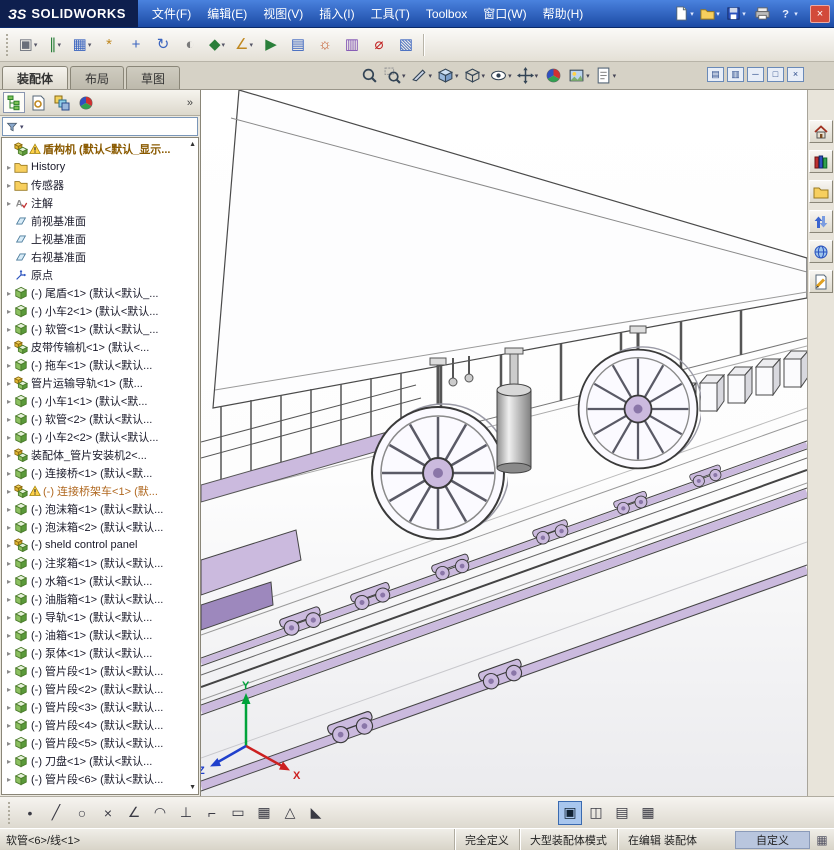 The width and height of the screenshot is (834, 850). I want to click on menu-edit: 编辑(E), so click(227, 13).